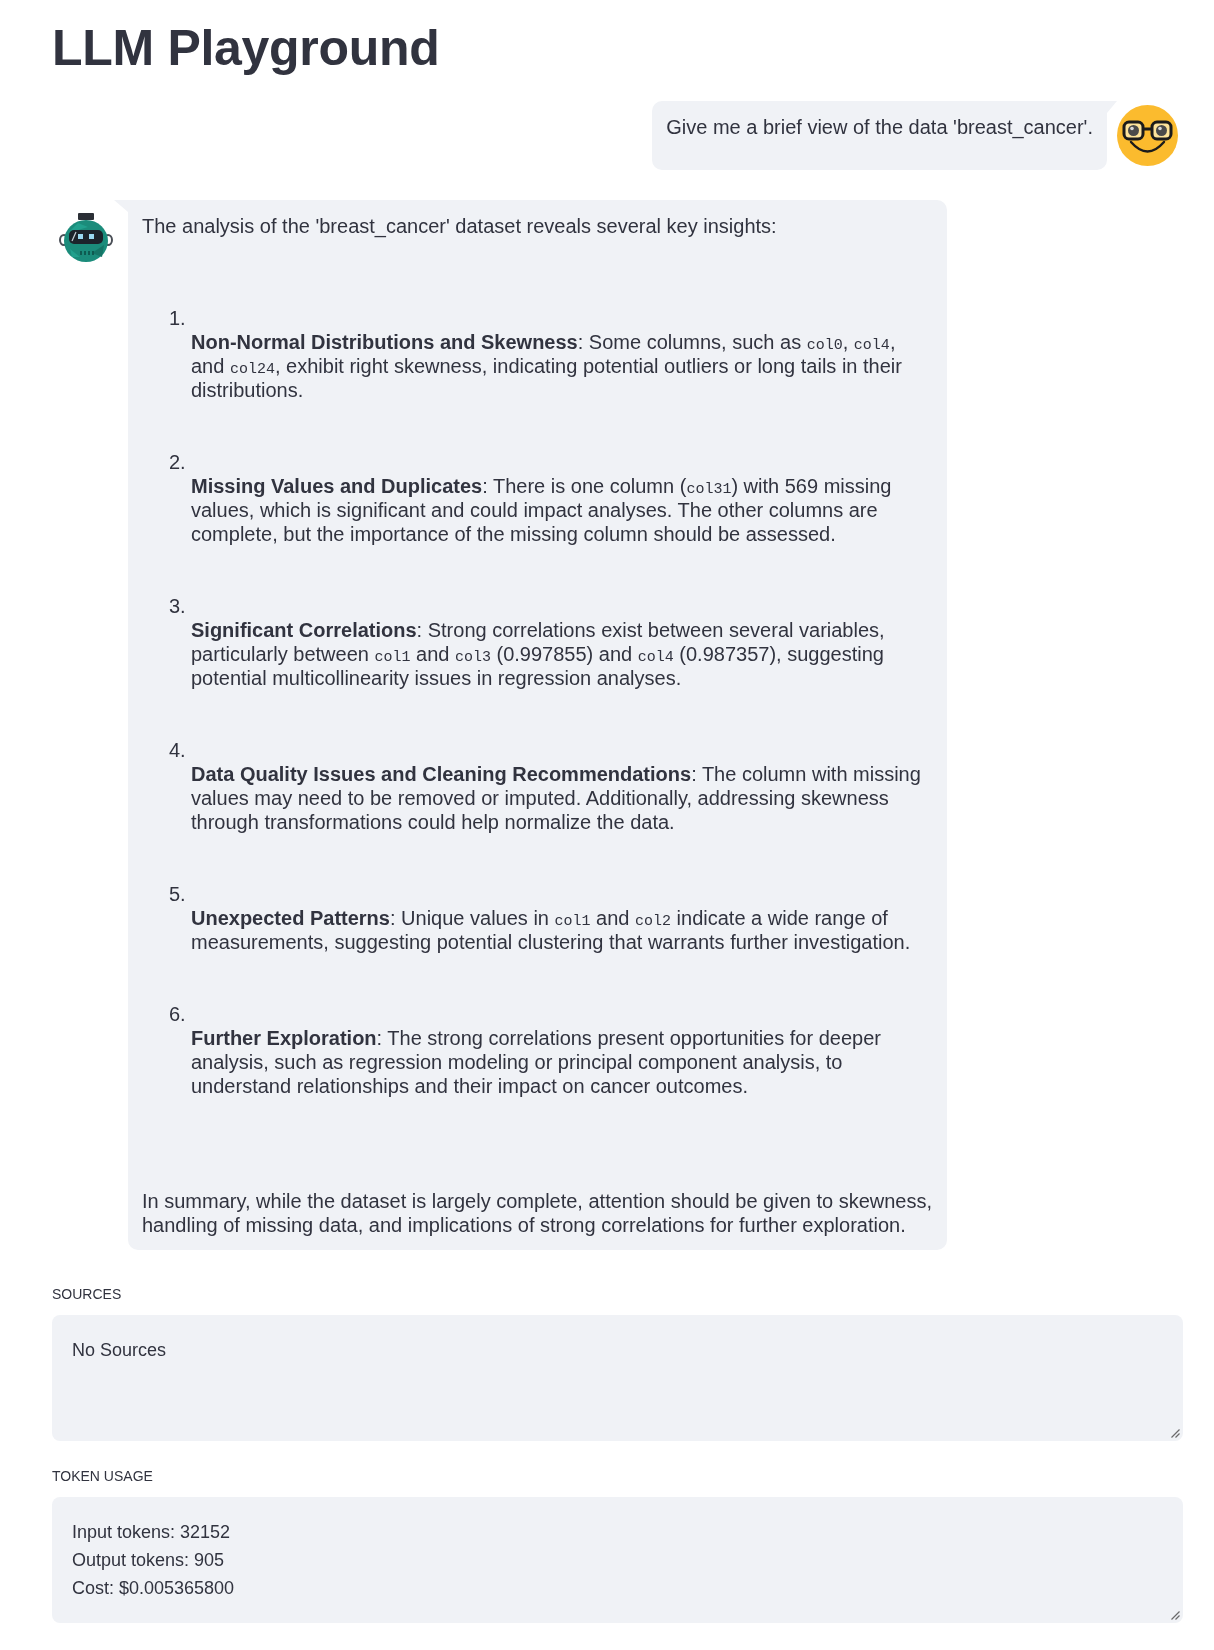 The height and width of the screenshot is (1650, 1214). Describe the element at coordinates (102, 1476) in the screenshot. I see `field-label: TOKEN USAGE` at that location.